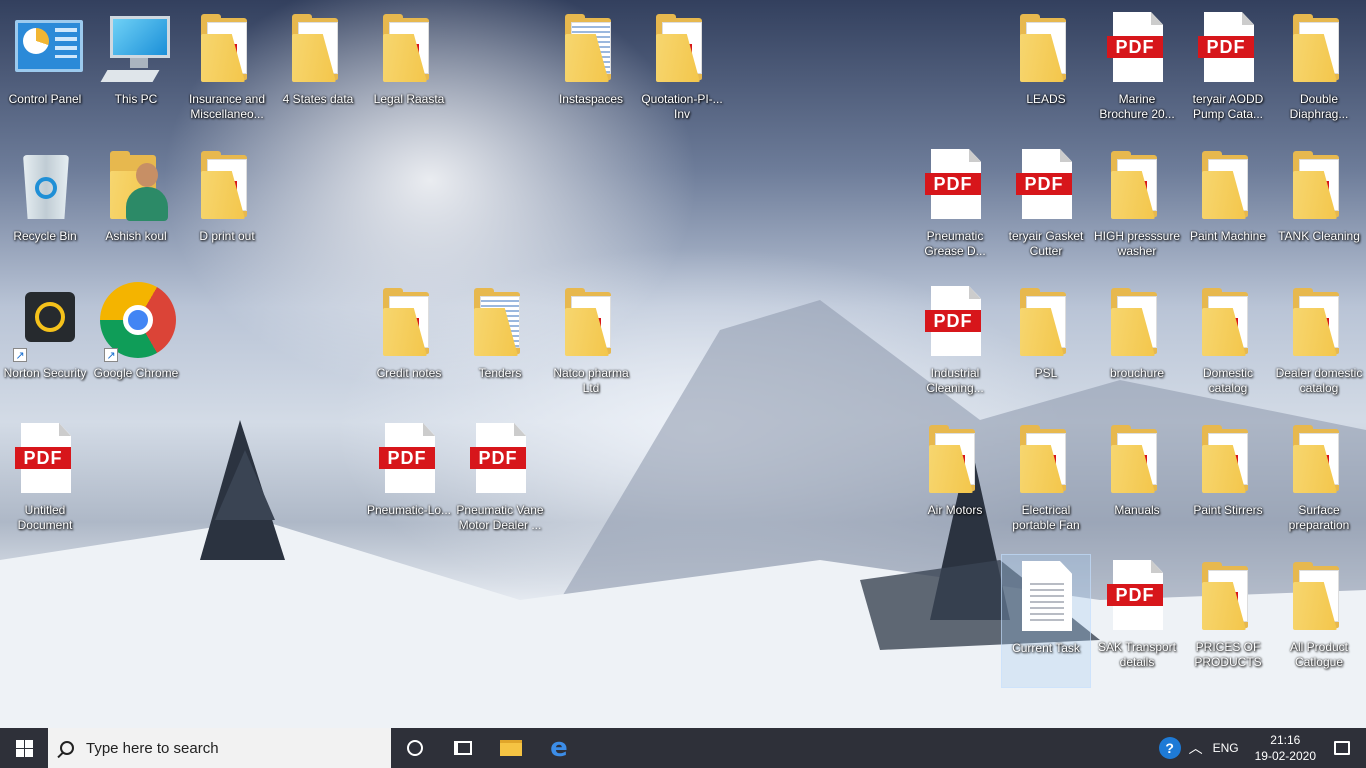 The height and width of the screenshot is (768, 1366). Describe the element at coordinates (45, 73) in the screenshot. I see `desktop-icon-control-panel: Control Panel` at that location.